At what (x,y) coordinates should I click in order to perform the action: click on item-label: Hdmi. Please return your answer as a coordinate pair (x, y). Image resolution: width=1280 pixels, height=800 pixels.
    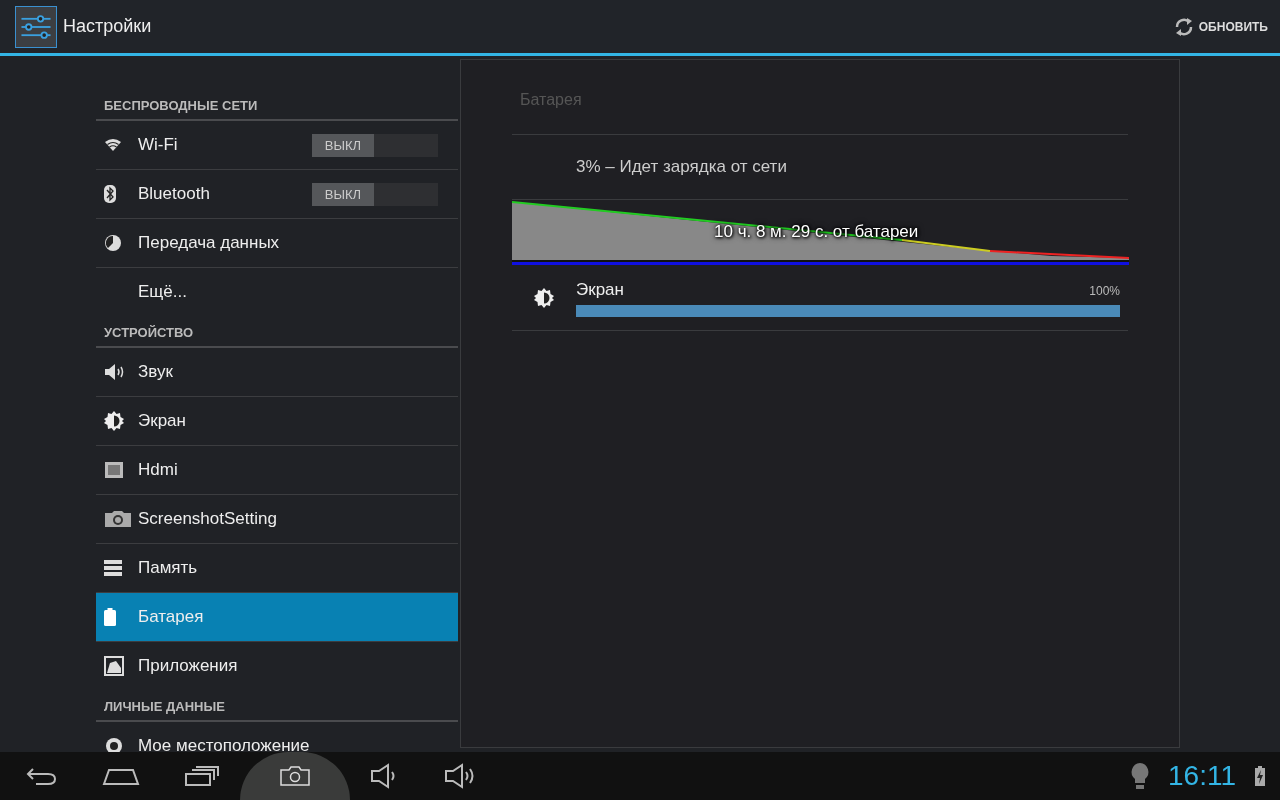
    Looking at the image, I should click on (158, 470).